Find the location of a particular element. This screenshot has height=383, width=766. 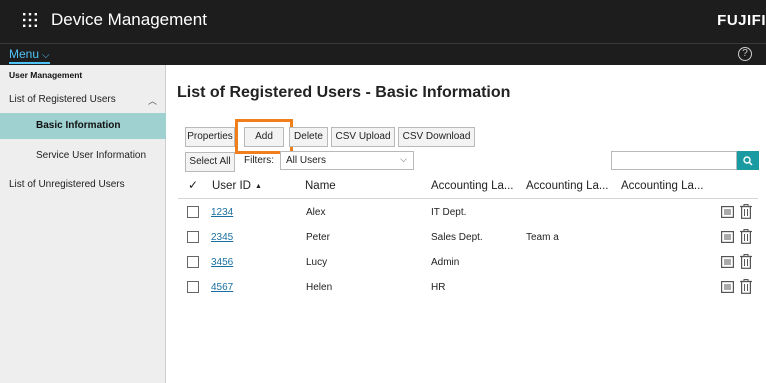

table-row: 1234 Alex IT Dept. is located at coordinates (468, 213).